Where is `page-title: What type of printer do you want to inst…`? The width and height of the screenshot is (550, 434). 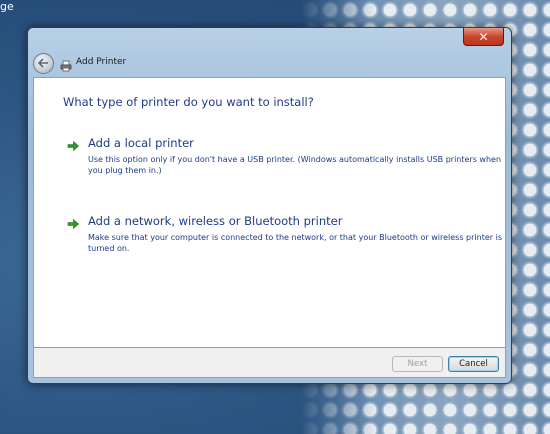 page-title: What type of printer do you want to inst… is located at coordinates (188, 102).